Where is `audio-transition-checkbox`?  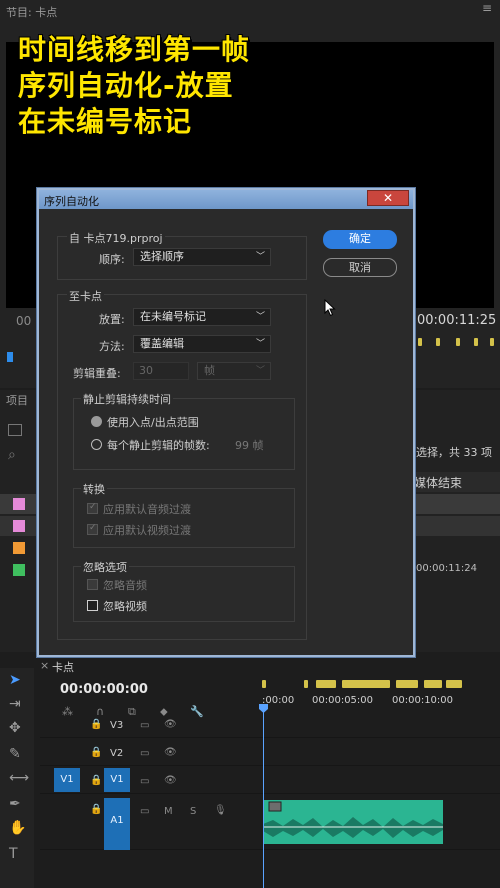 audio-transition-checkbox is located at coordinates (92, 508).